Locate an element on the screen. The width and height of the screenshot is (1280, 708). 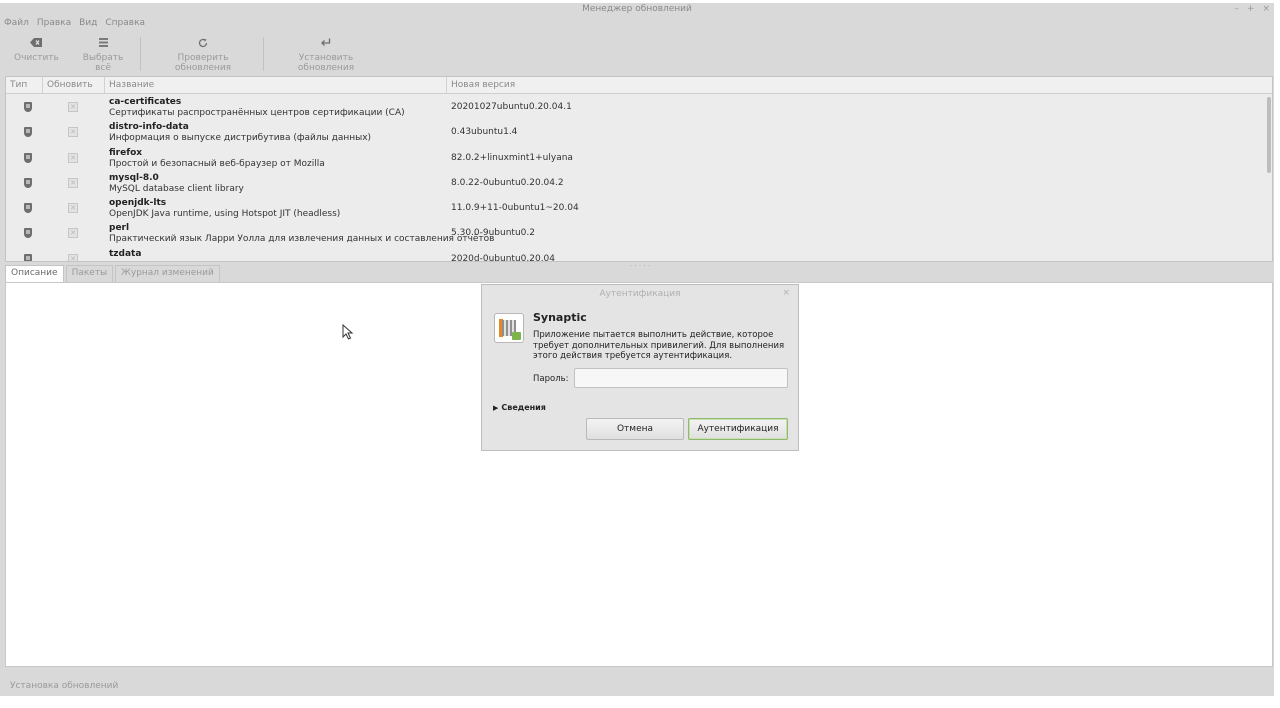
refresh-icon is located at coordinates (203, 45).